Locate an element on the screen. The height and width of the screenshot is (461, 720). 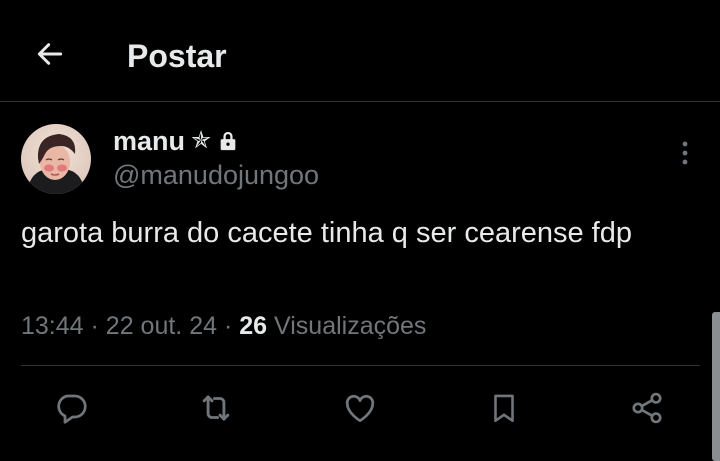
more-vertical-icon is located at coordinates (685, 153).